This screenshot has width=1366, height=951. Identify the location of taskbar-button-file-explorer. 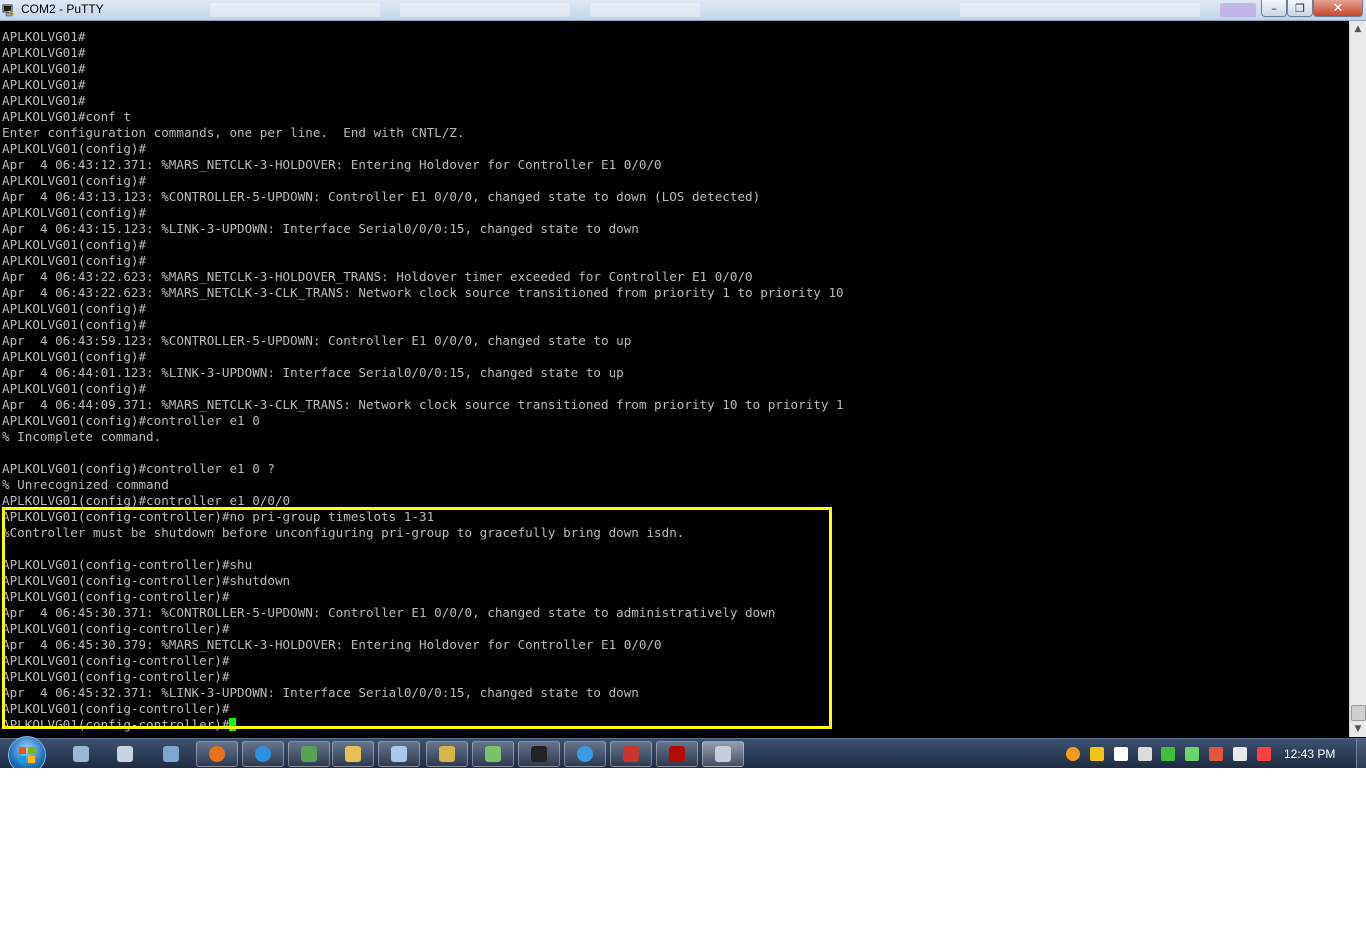
(353, 754).